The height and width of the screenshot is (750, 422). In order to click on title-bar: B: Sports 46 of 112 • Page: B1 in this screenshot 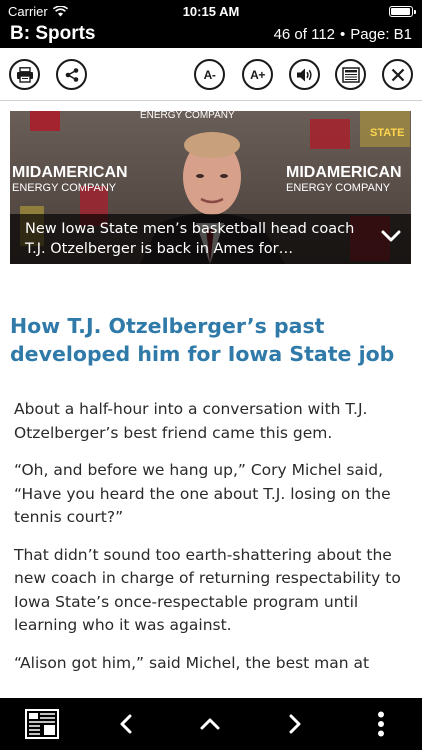, I will do `click(211, 35)`.